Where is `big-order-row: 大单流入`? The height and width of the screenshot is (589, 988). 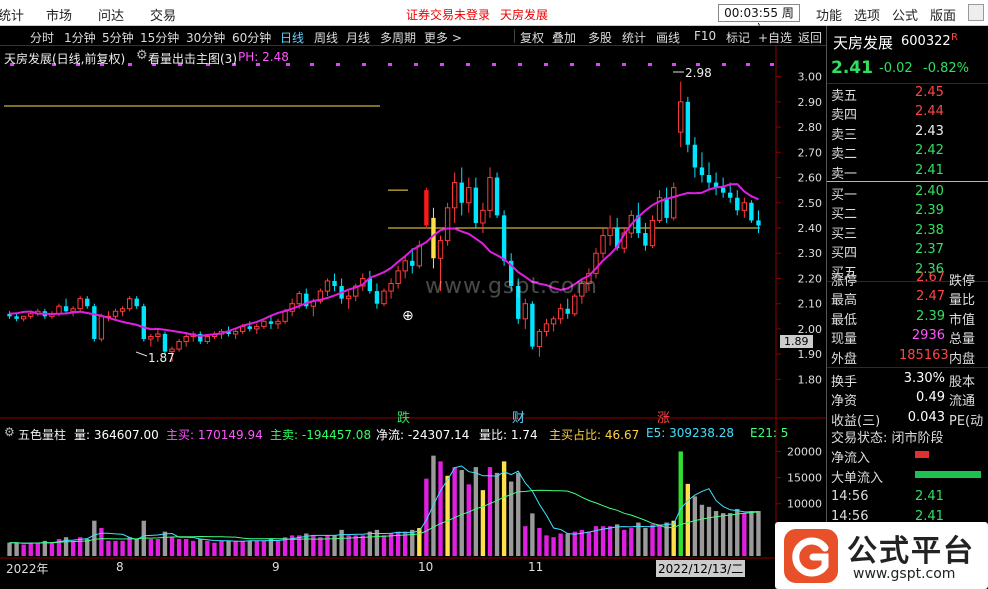 big-order-row: 大单流入 is located at coordinates (907, 476).